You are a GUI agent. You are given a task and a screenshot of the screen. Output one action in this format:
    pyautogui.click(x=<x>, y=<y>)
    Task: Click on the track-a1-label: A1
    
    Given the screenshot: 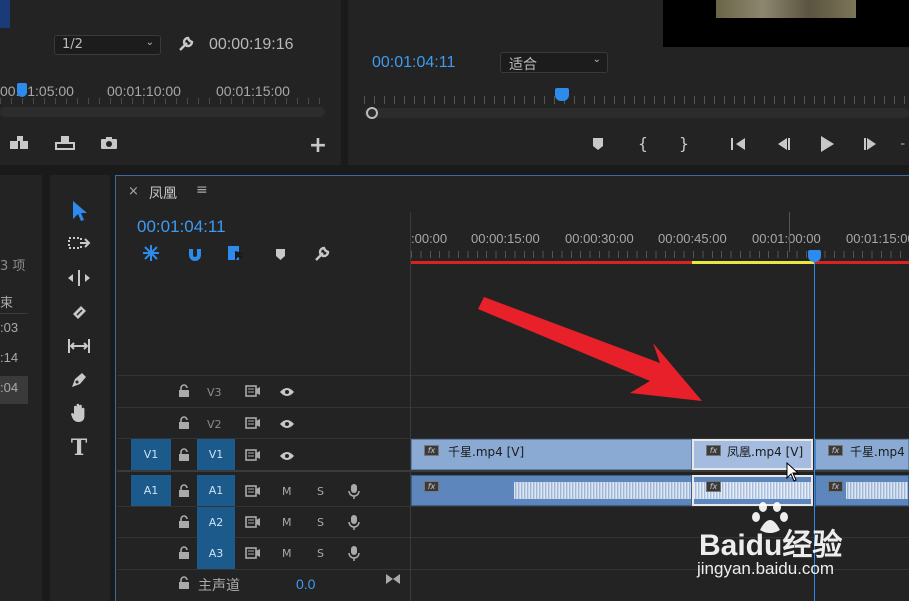 What is the action you would take?
    pyautogui.click(x=216, y=490)
    